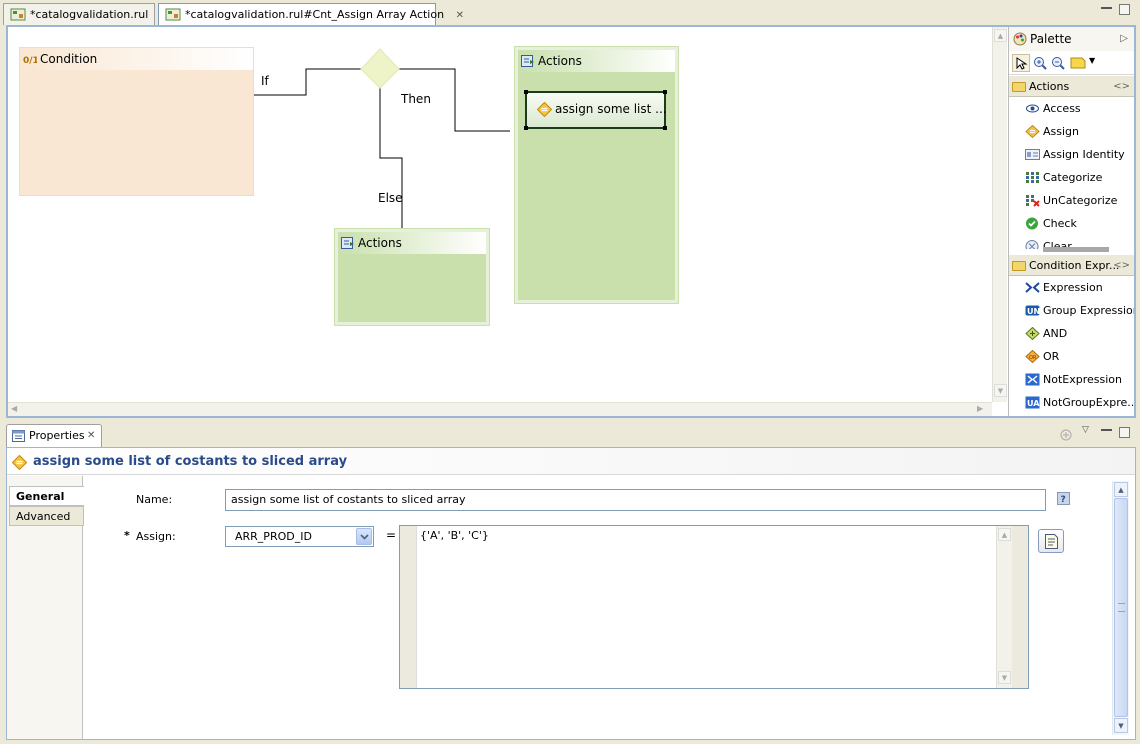 The width and height of the screenshot is (1140, 744). Describe the element at coordinates (1061, 131) in the screenshot. I see `item-label: Assign` at that location.